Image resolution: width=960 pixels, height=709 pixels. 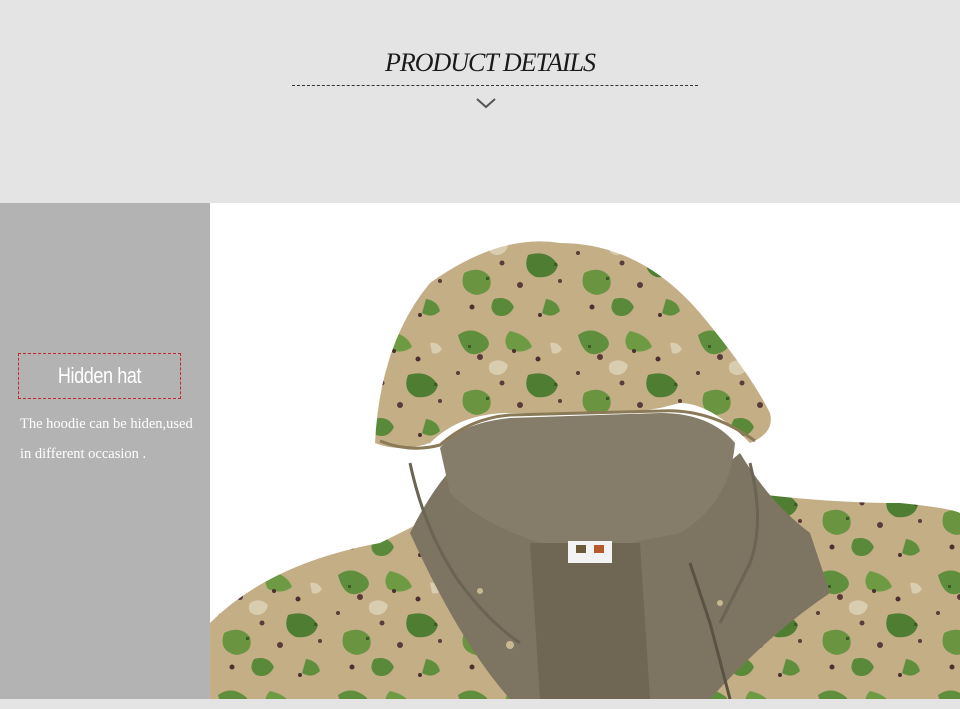 What do you see at coordinates (495, 85) in the screenshot?
I see `title-divider` at bounding box center [495, 85].